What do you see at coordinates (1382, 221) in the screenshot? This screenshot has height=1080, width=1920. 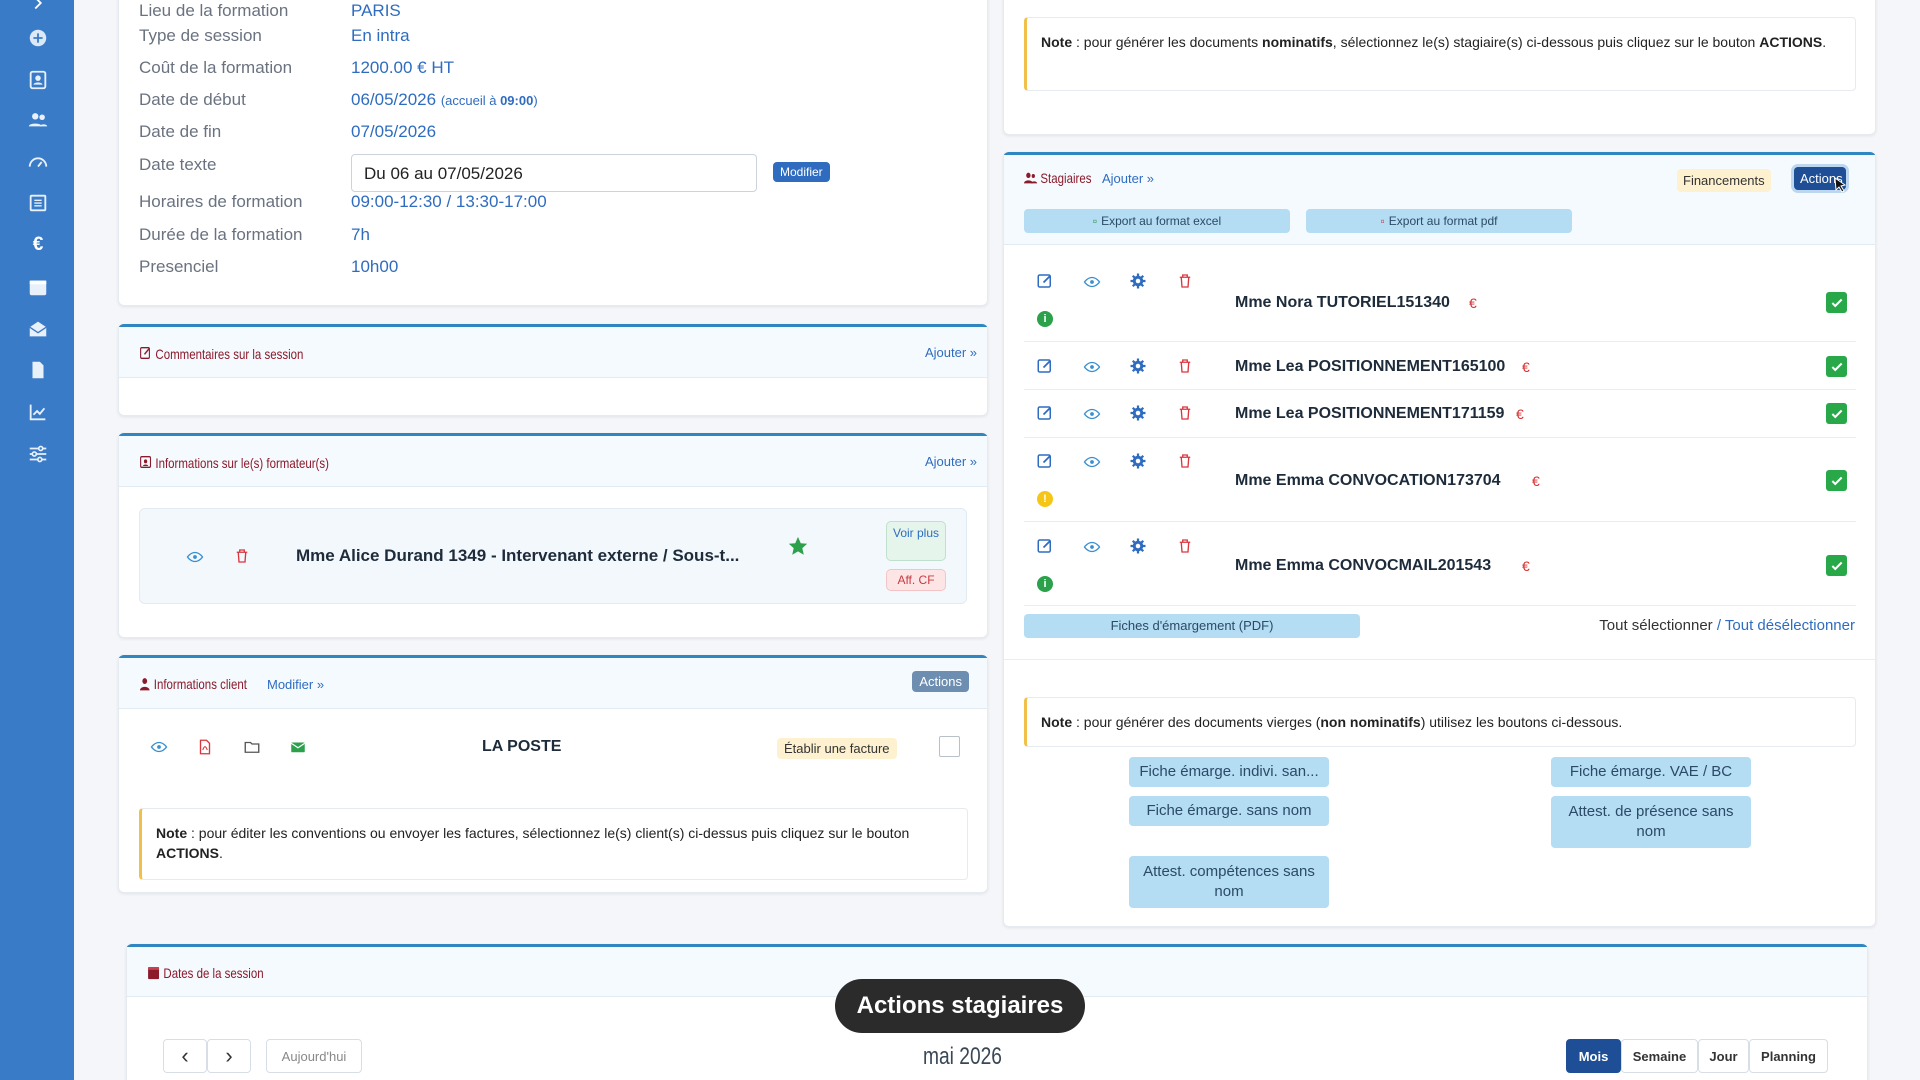 I see `pdf-file-icon: ▫` at bounding box center [1382, 221].